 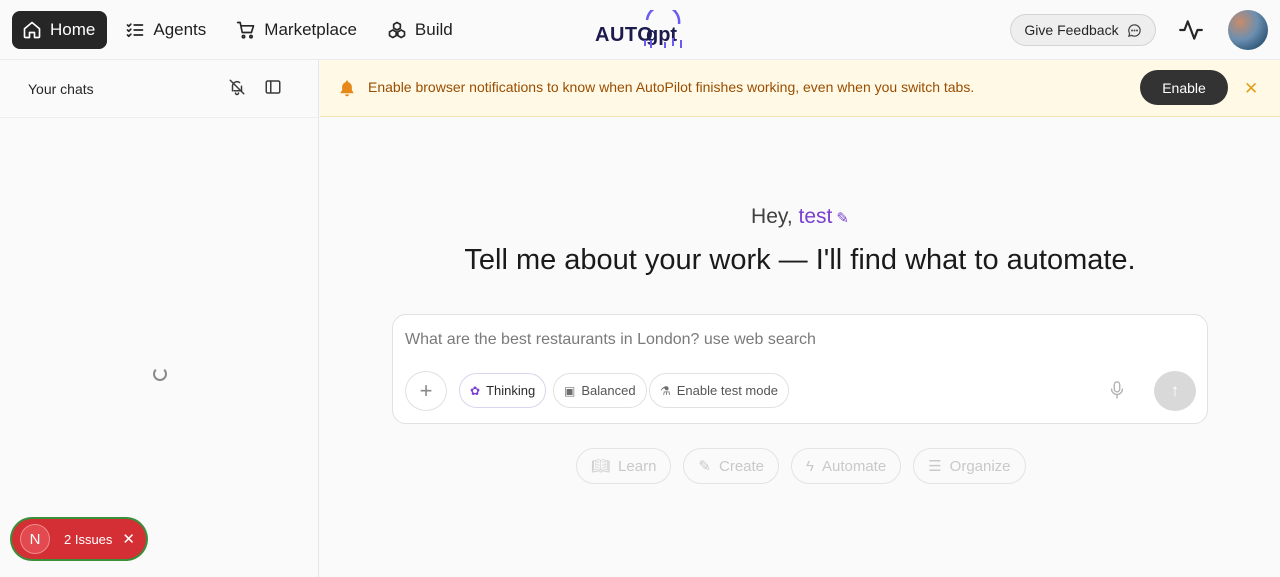 What do you see at coordinates (273, 87) in the screenshot?
I see `toggle-sidebar-icon` at bounding box center [273, 87].